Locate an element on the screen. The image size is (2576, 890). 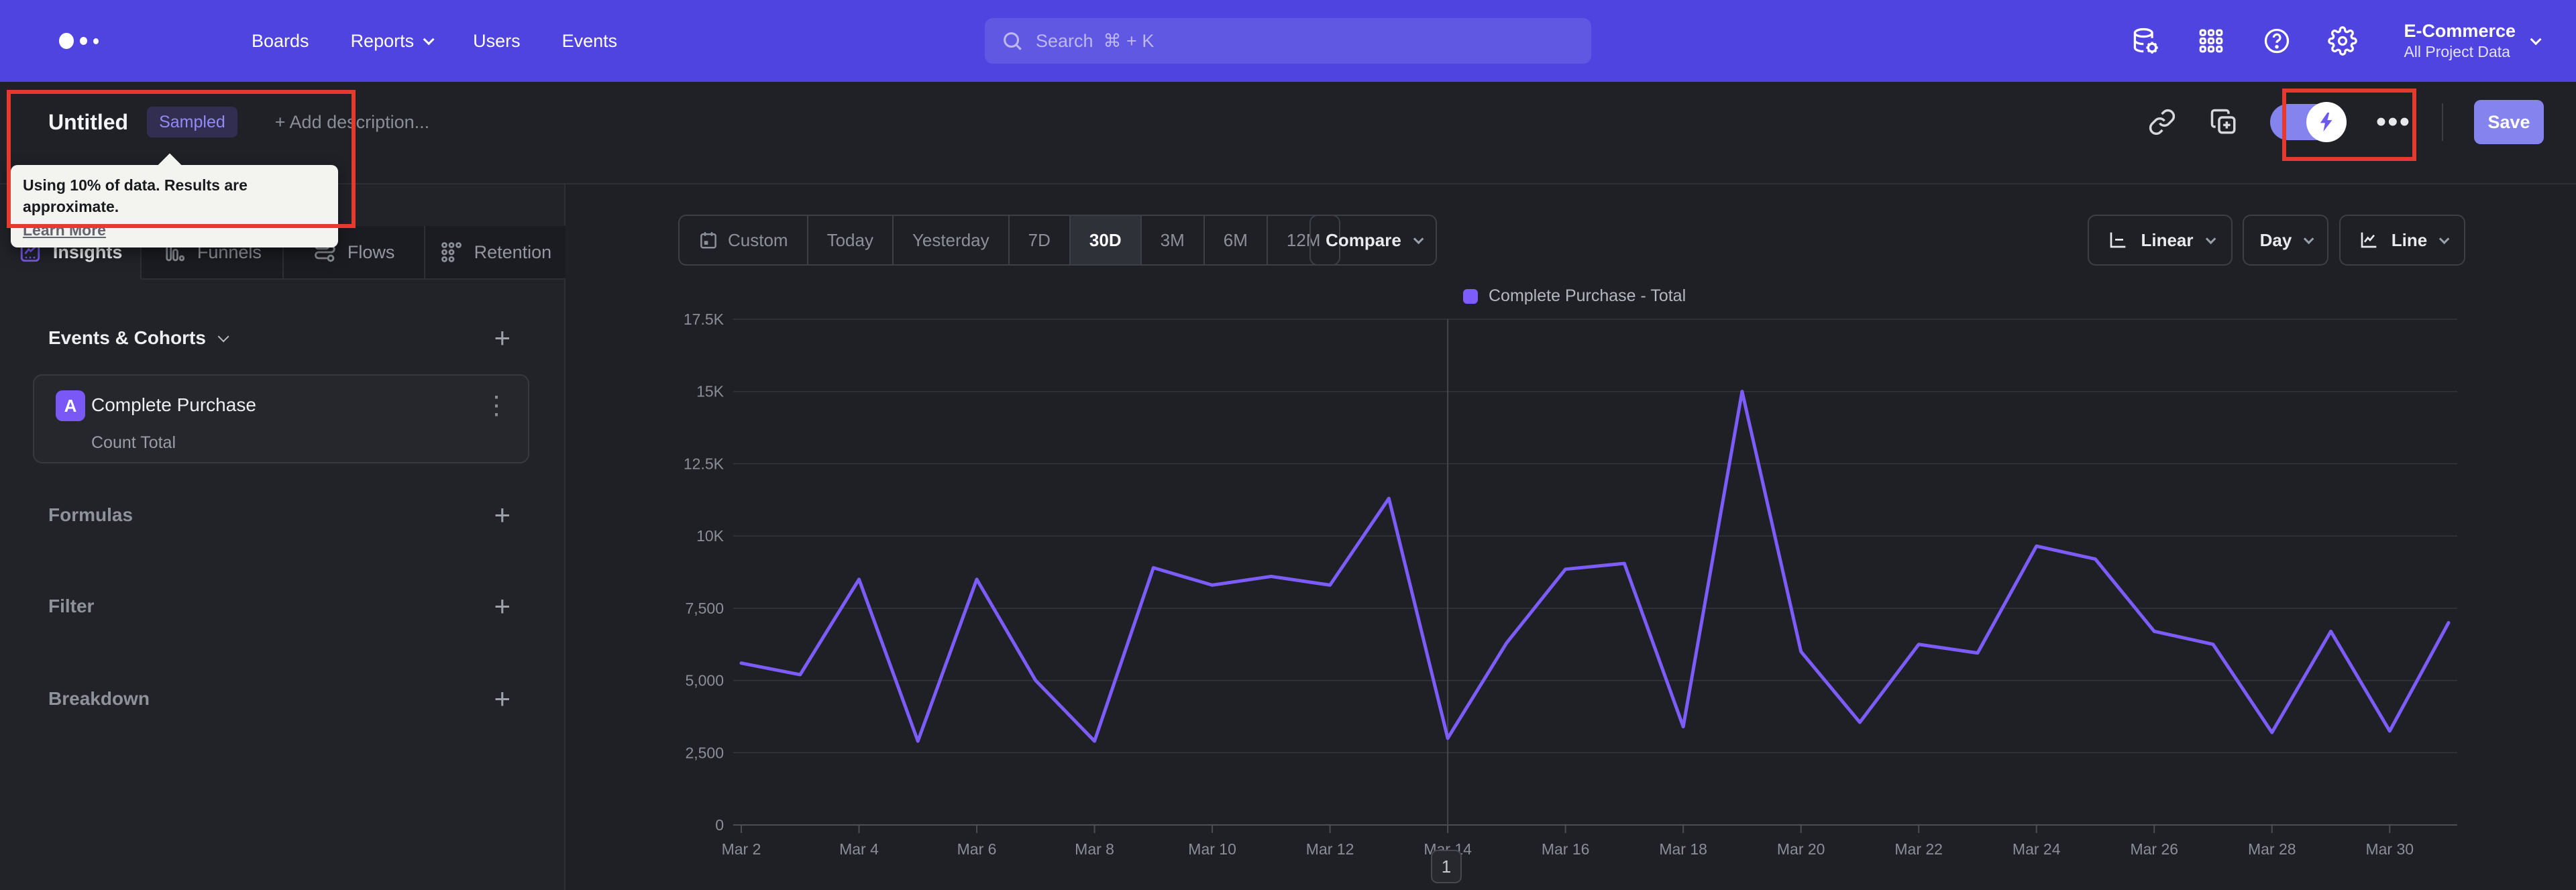
add-event-button: + is located at coordinates (502, 338).